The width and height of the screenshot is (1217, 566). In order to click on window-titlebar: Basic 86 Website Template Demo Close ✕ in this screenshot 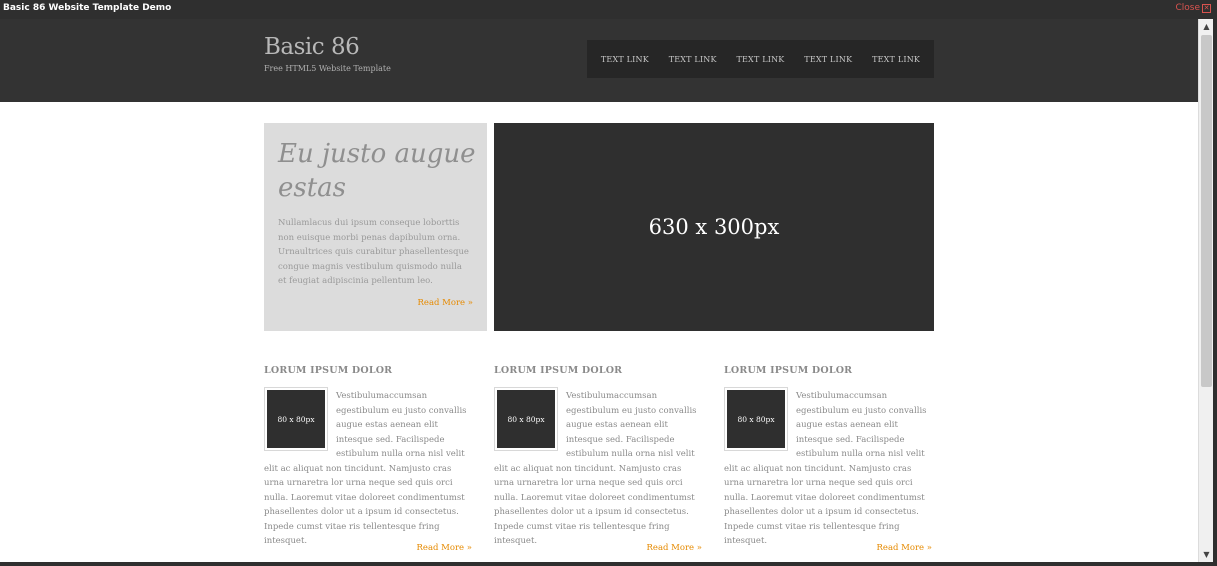, I will do `click(608, 9)`.